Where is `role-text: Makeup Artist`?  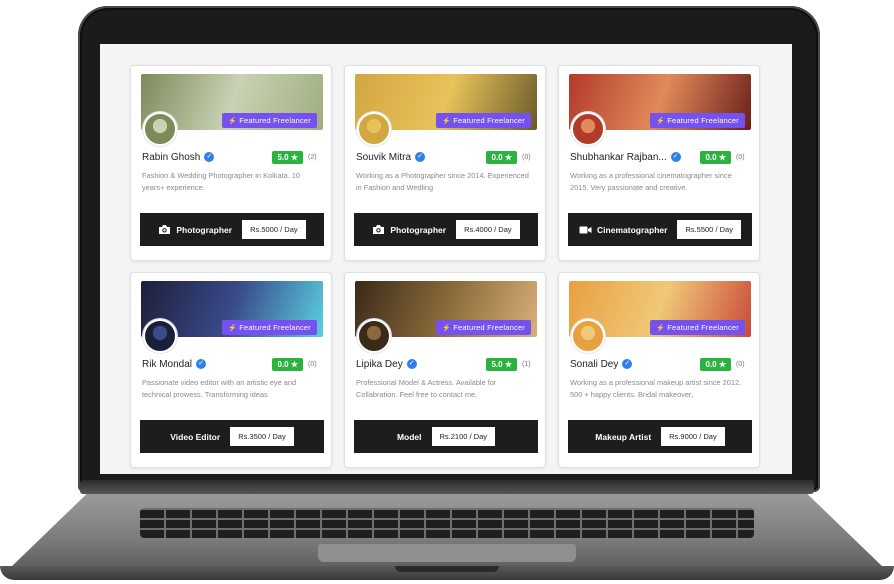
role-text: Makeup Artist is located at coordinates (623, 436).